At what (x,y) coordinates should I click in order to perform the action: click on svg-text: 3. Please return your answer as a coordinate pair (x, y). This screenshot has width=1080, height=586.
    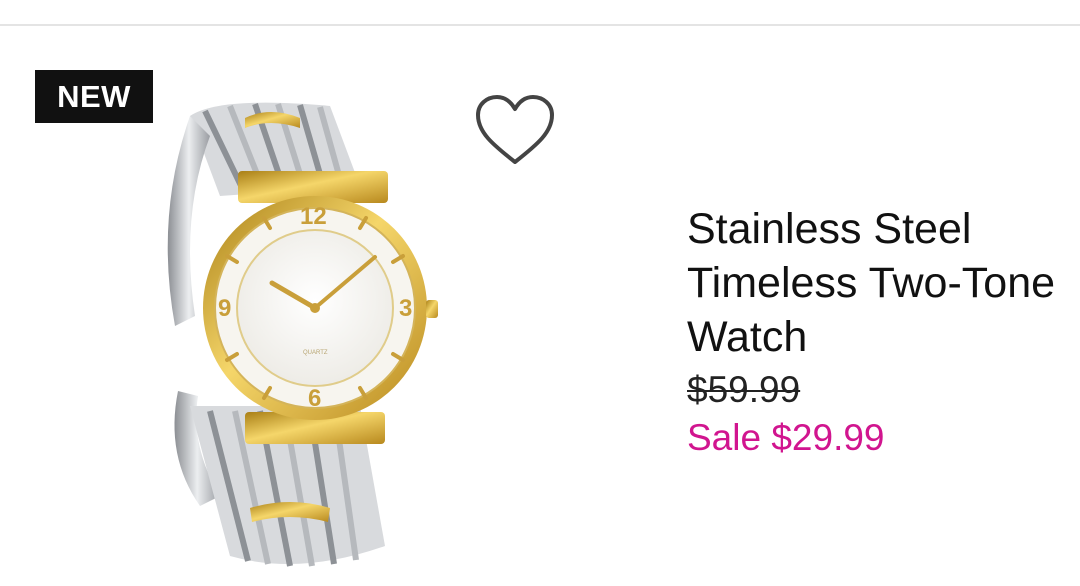
    Looking at the image, I should click on (405, 308).